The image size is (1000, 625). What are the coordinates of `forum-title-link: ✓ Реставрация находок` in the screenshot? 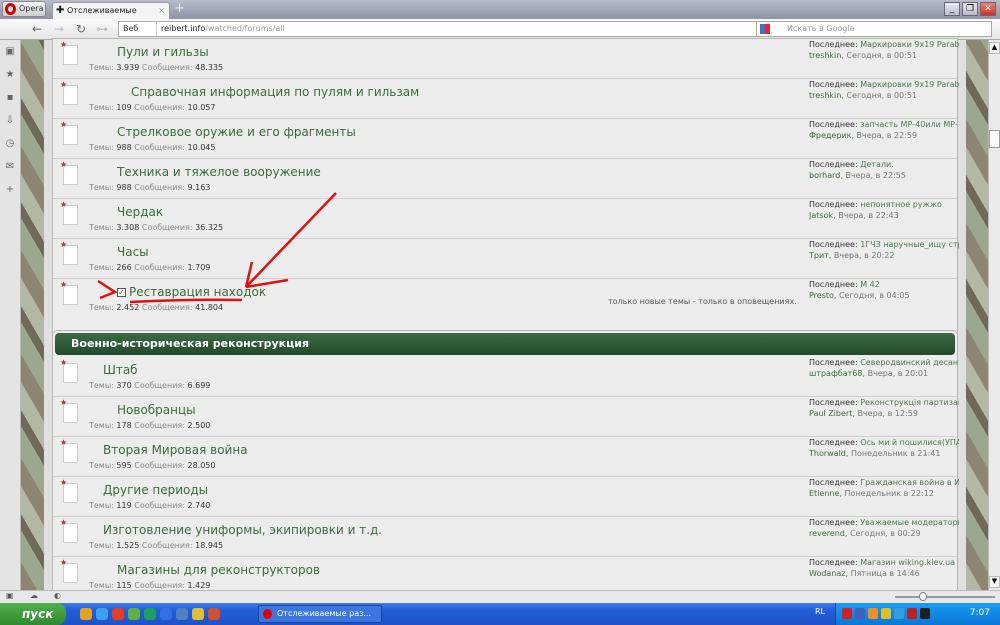 It's located at (191, 292).